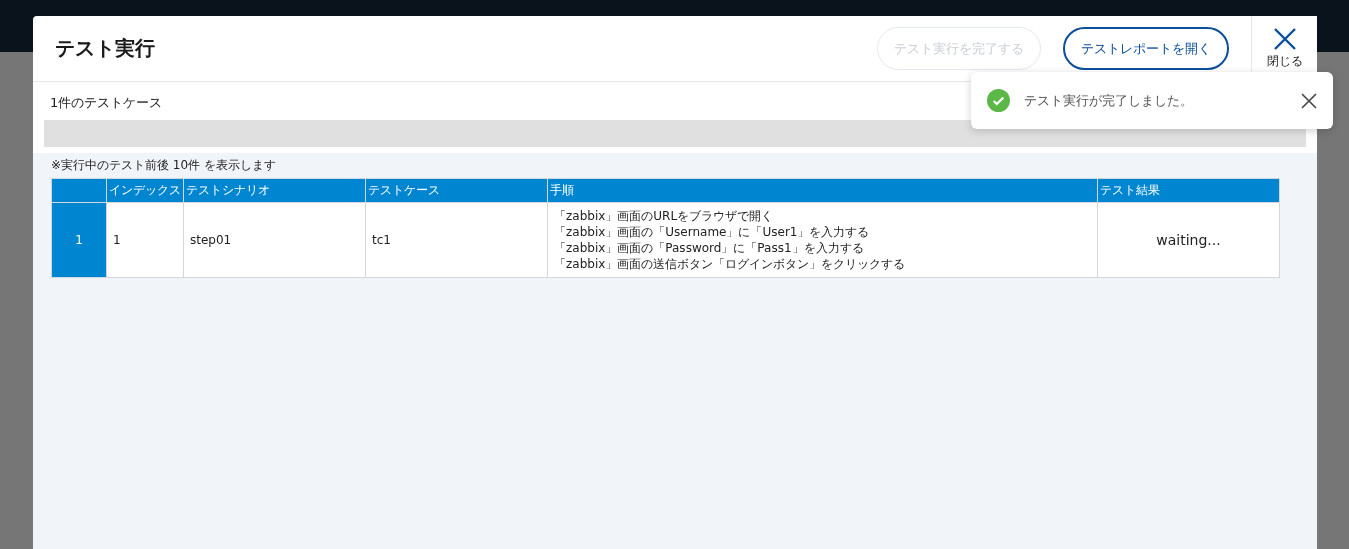 This screenshot has height=549, width=1349. What do you see at coordinates (79, 240) in the screenshot?
I see `row-number: 1` at bounding box center [79, 240].